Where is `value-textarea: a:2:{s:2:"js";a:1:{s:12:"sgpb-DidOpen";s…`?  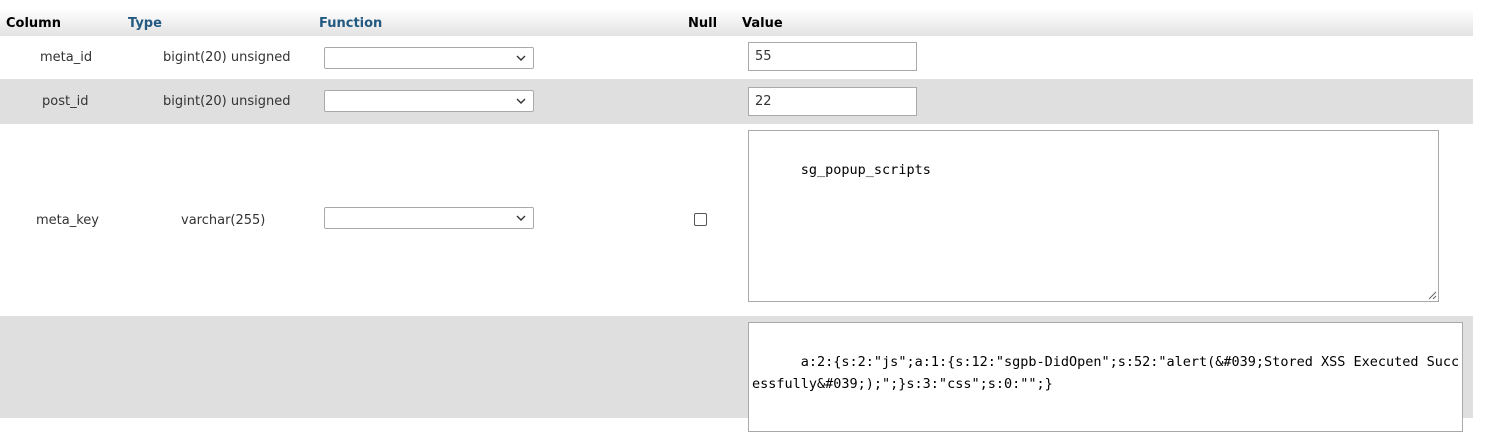
value-textarea: a:2:{s:2:"js";a:1:{s:12:"sgpb-DidOpen";s… is located at coordinates (1105, 377).